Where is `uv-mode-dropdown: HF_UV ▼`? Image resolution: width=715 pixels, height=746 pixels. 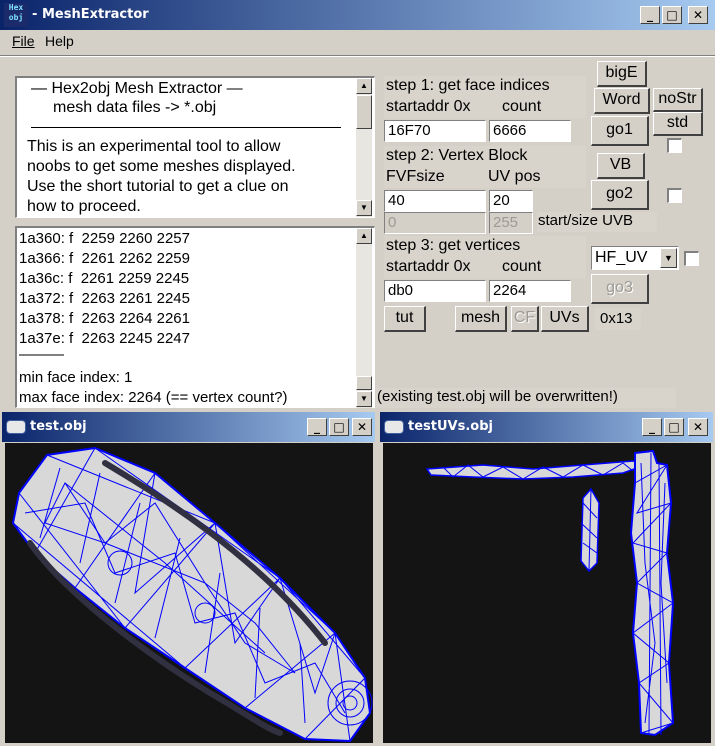 uv-mode-dropdown: HF_UV ▼ is located at coordinates (635, 258).